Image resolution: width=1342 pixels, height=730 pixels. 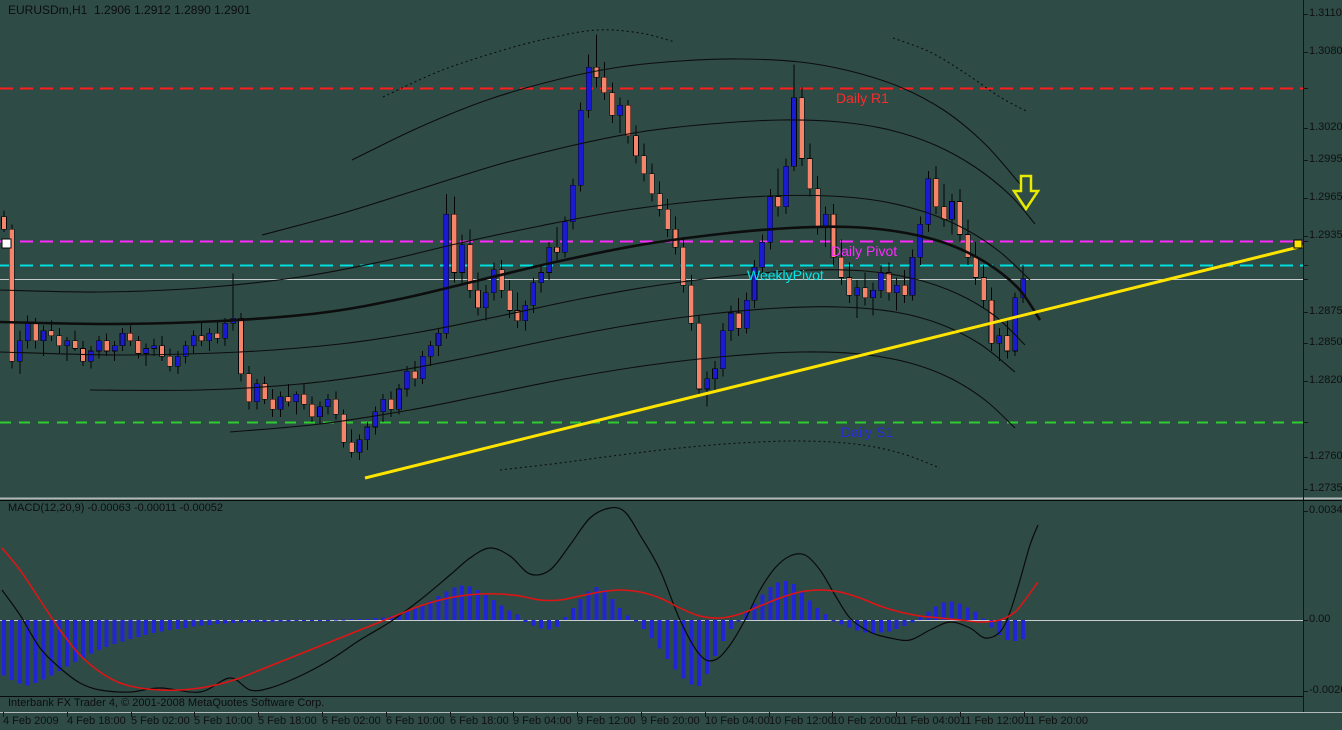 I want to click on time-tick-label: 4 Feb 2009, so click(x=31, y=721).